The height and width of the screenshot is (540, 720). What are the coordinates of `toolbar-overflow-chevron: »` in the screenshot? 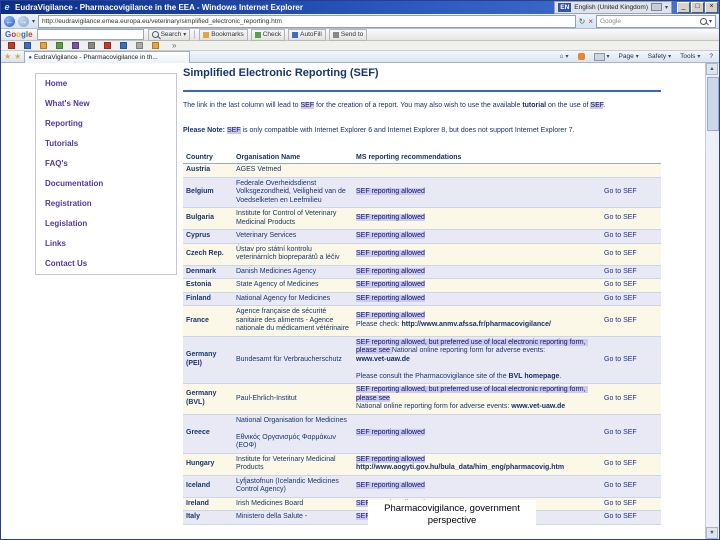 It's located at (174, 45).